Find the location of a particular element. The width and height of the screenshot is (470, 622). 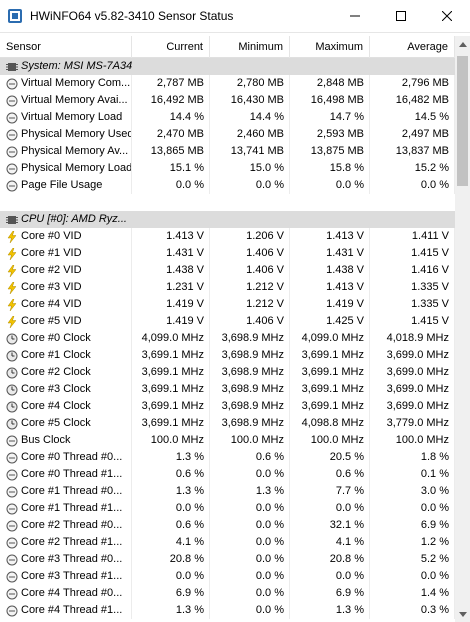

sensor-name-cell: Core #0 VID is located at coordinates (66, 236).